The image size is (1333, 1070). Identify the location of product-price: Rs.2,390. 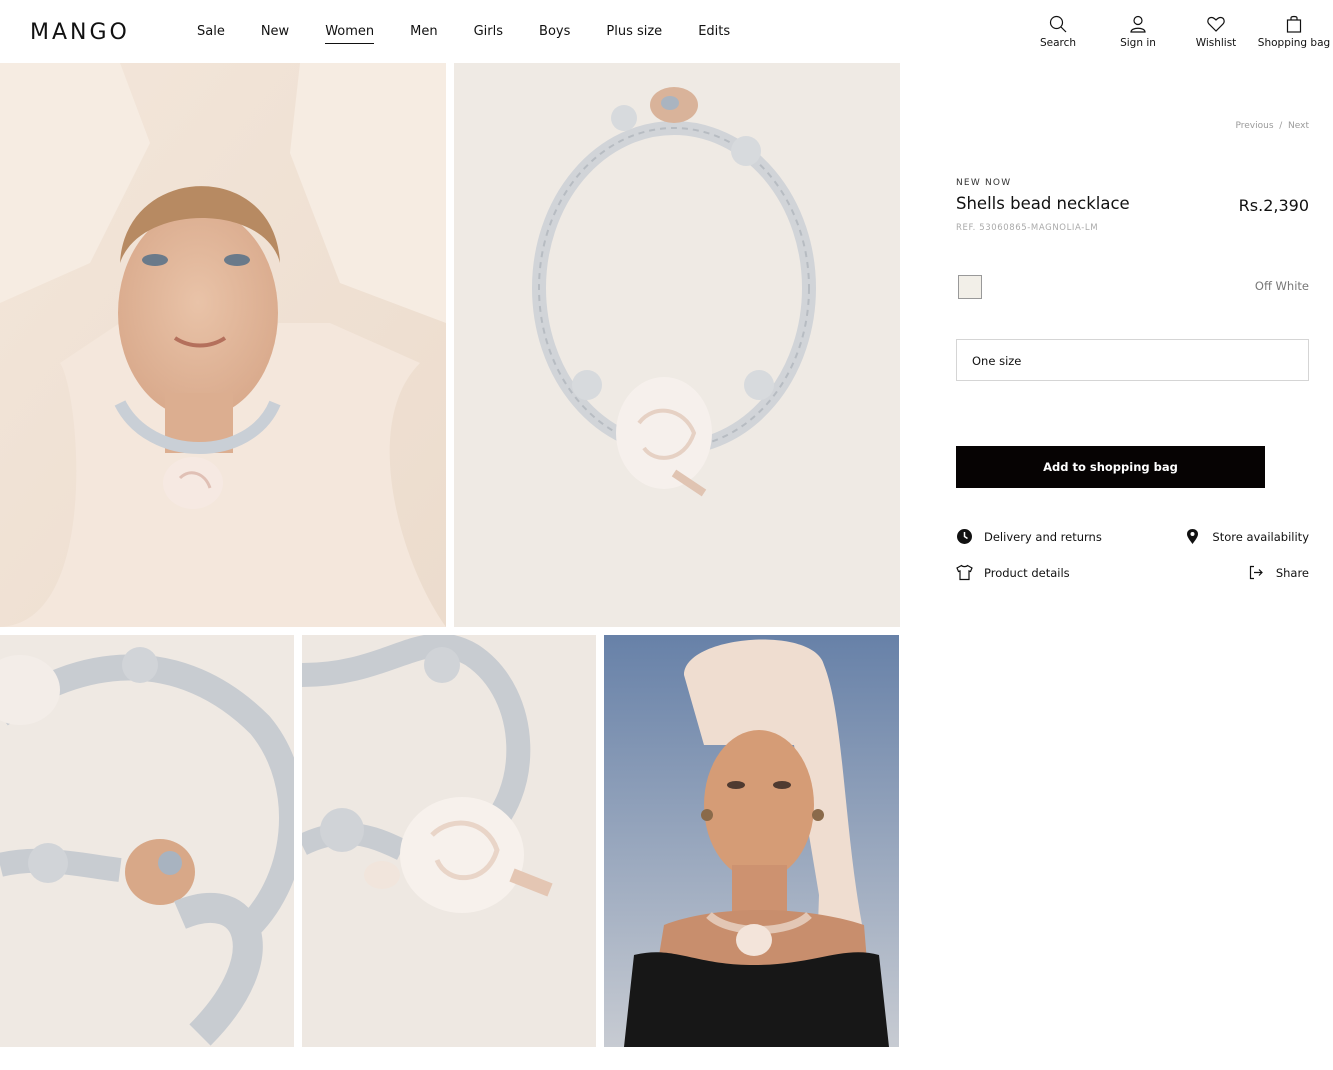
(1273, 205).